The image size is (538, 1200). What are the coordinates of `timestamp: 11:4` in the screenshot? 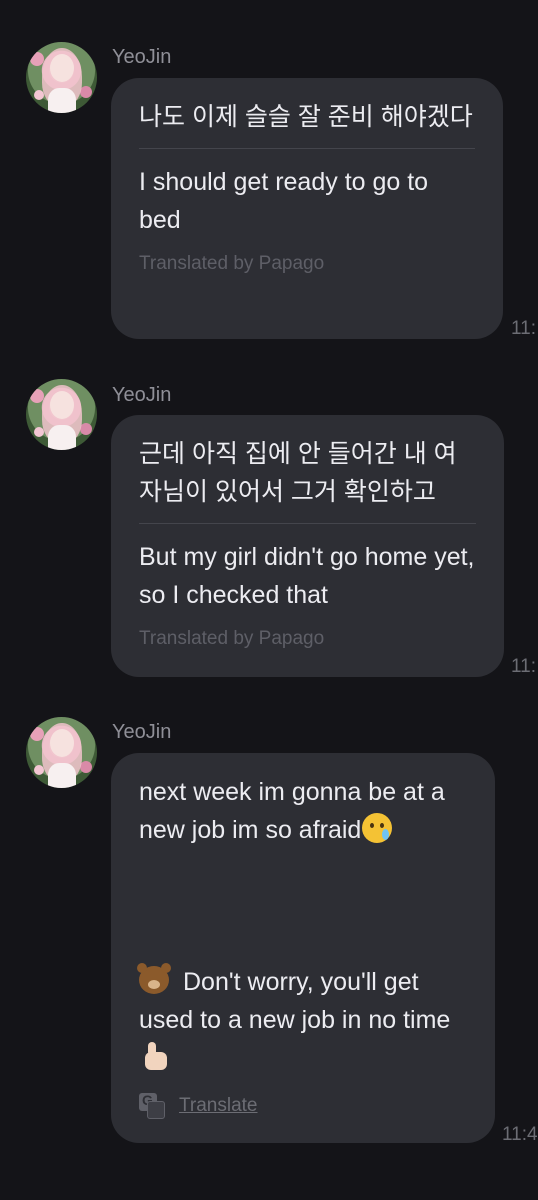 It's located at (520, 1134).